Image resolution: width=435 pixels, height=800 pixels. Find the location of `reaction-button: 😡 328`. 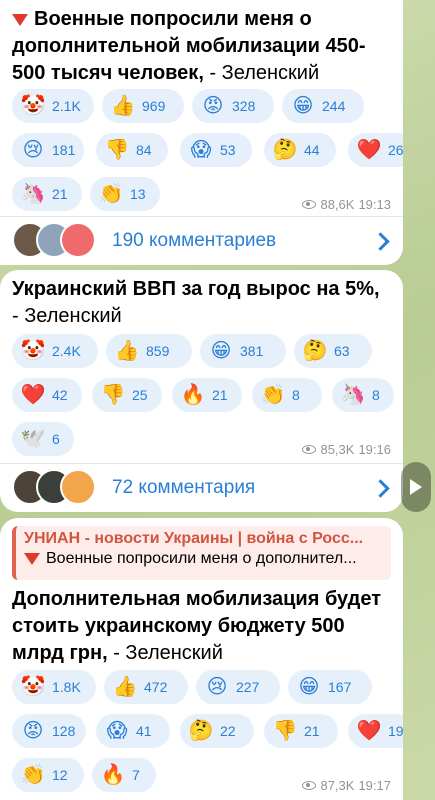

reaction-button: 😡 328 is located at coordinates (233, 106).